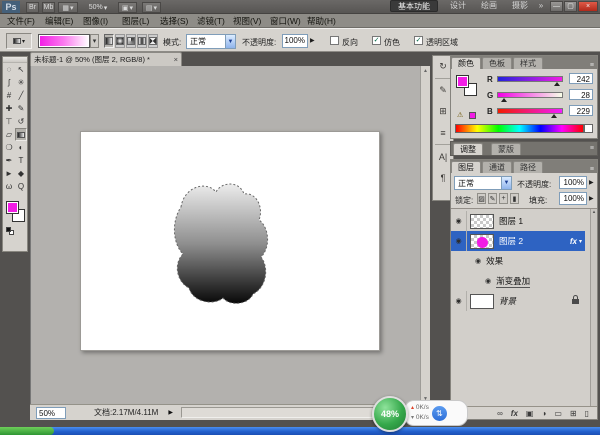 The width and height of the screenshot is (600, 435). I want to click on layer-opacity-slider-icon: ▶, so click(591, 182).